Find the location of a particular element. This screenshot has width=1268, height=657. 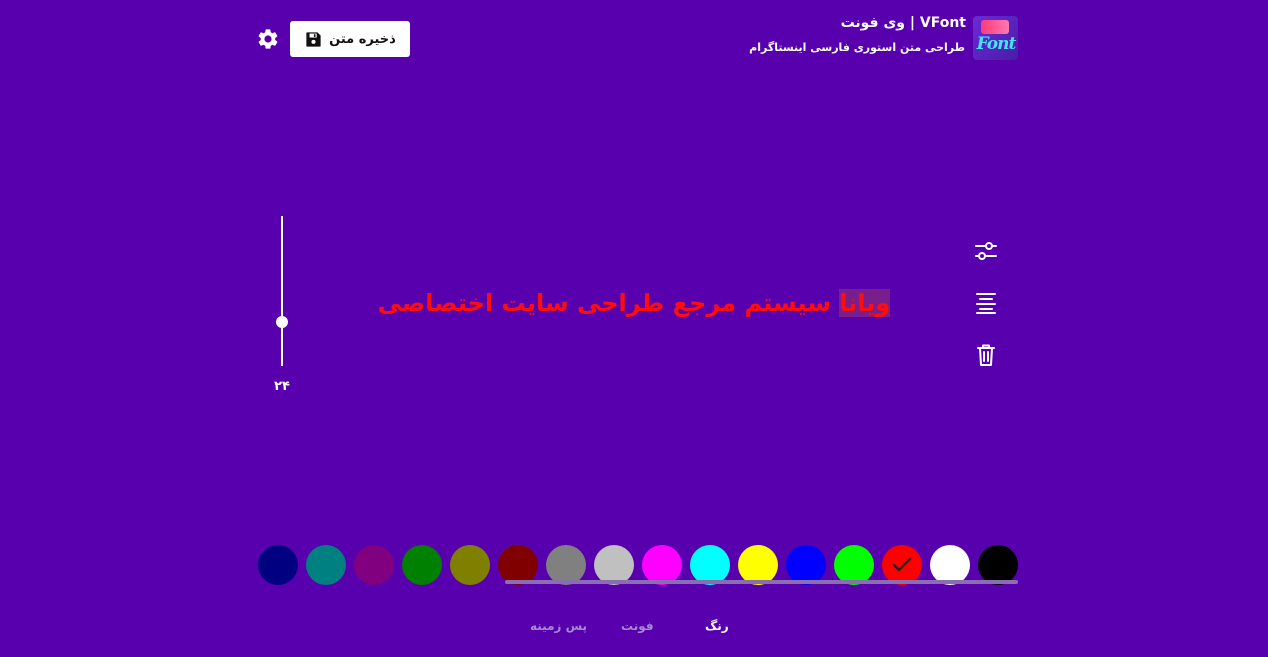

vfont-logo: Font is located at coordinates (995, 38).